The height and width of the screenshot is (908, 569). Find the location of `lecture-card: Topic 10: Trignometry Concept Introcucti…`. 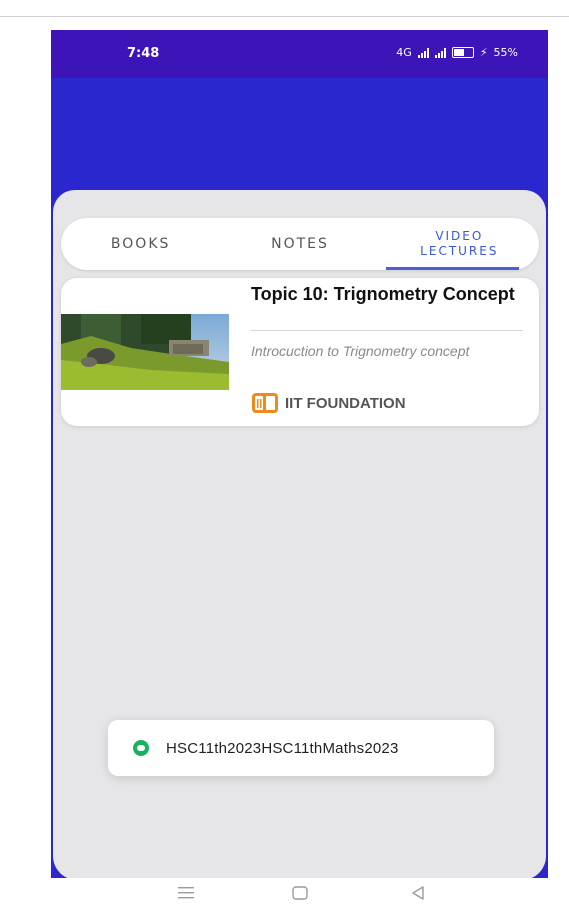

lecture-card: Topic 10: Trignometry Concept Introcucti… is located at coordinates (300, 352).